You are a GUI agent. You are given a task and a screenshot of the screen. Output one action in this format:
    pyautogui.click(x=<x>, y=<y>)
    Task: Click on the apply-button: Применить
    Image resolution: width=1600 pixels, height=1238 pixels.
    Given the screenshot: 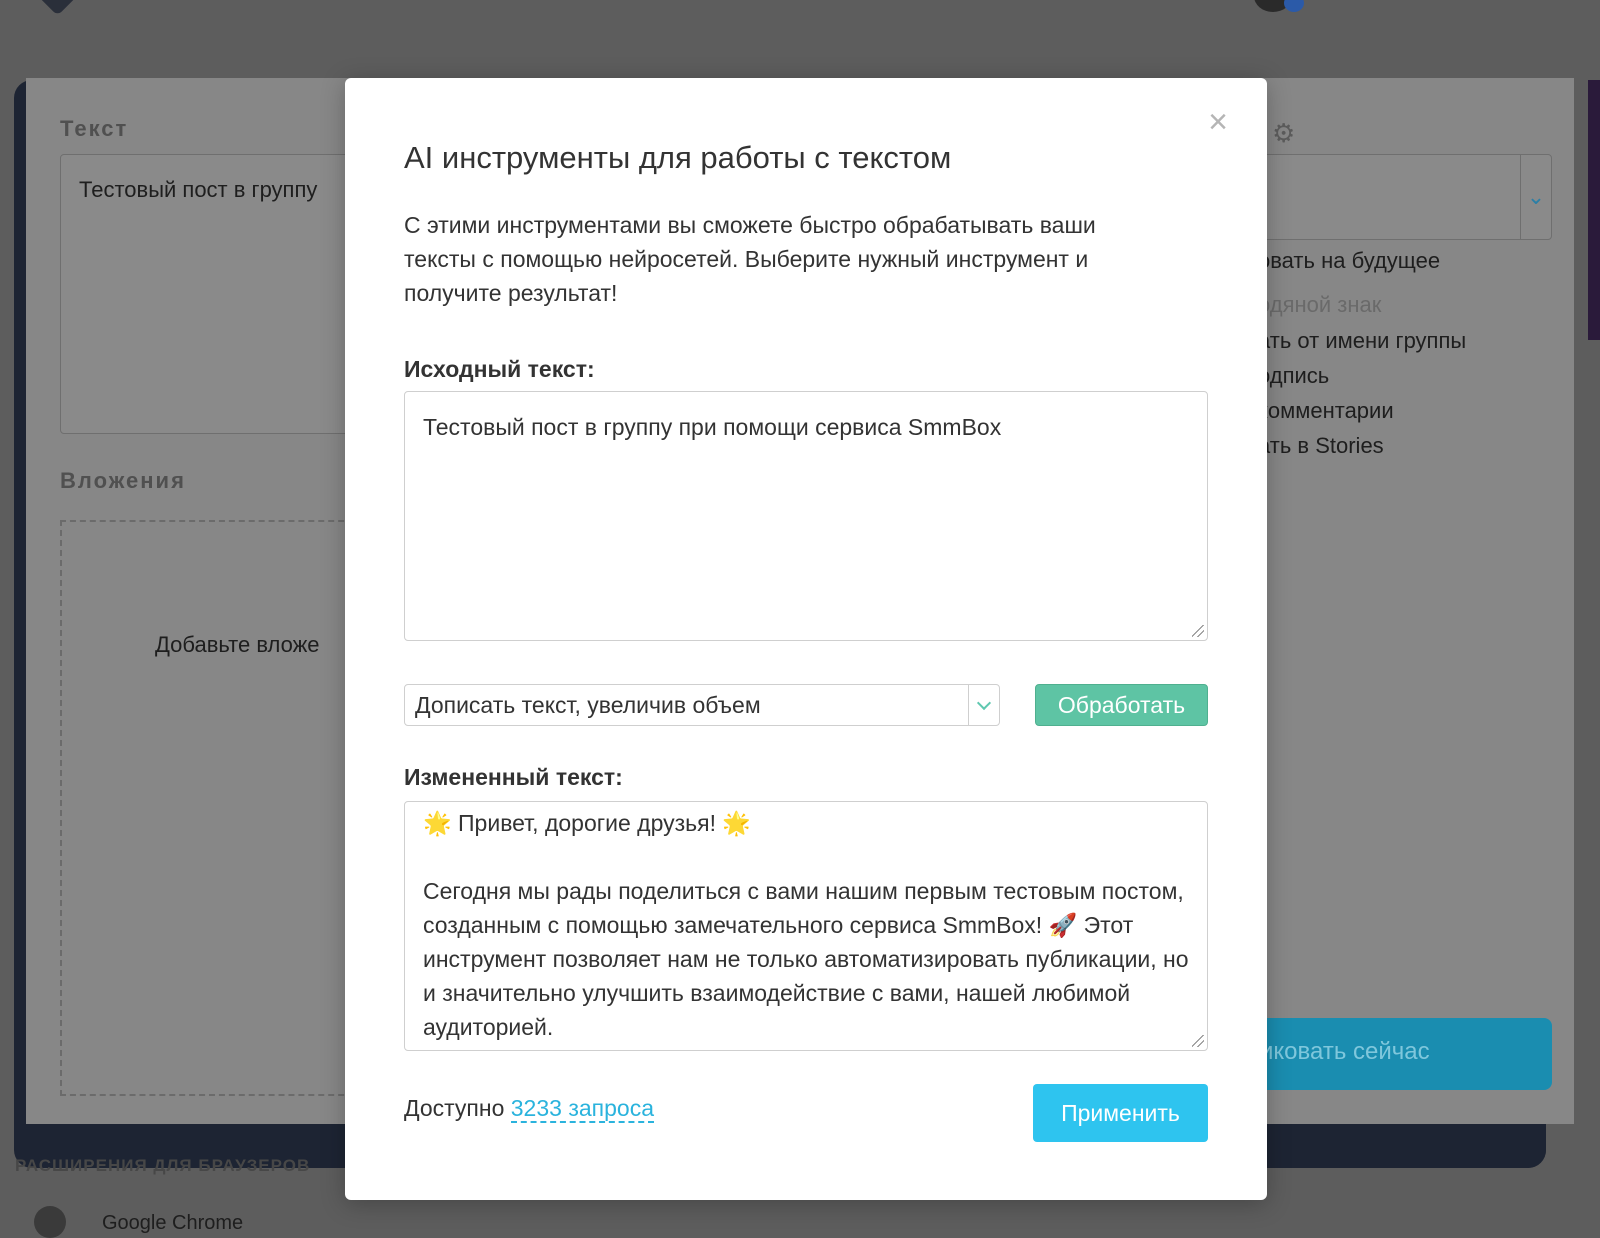 What is the action you would take?
    pyautogui.click(x=1120, y=1113)
    